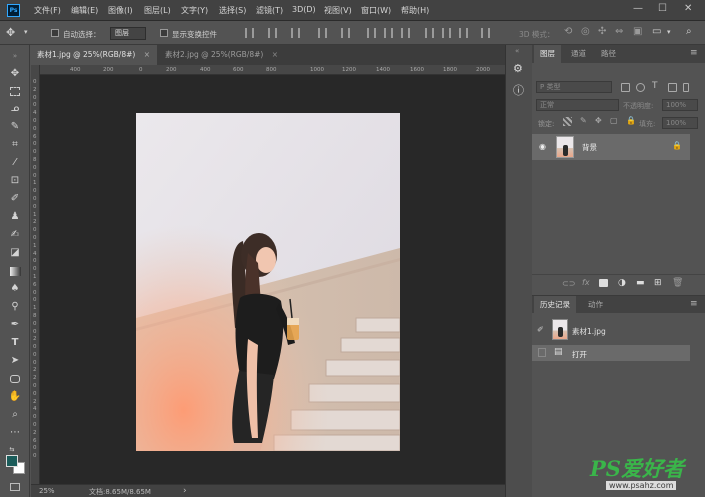  What do you see at coordinates (15, 253) in the screenshot?
I see `eraser-tool-icon: ◪` at bounding box center [15, 253].